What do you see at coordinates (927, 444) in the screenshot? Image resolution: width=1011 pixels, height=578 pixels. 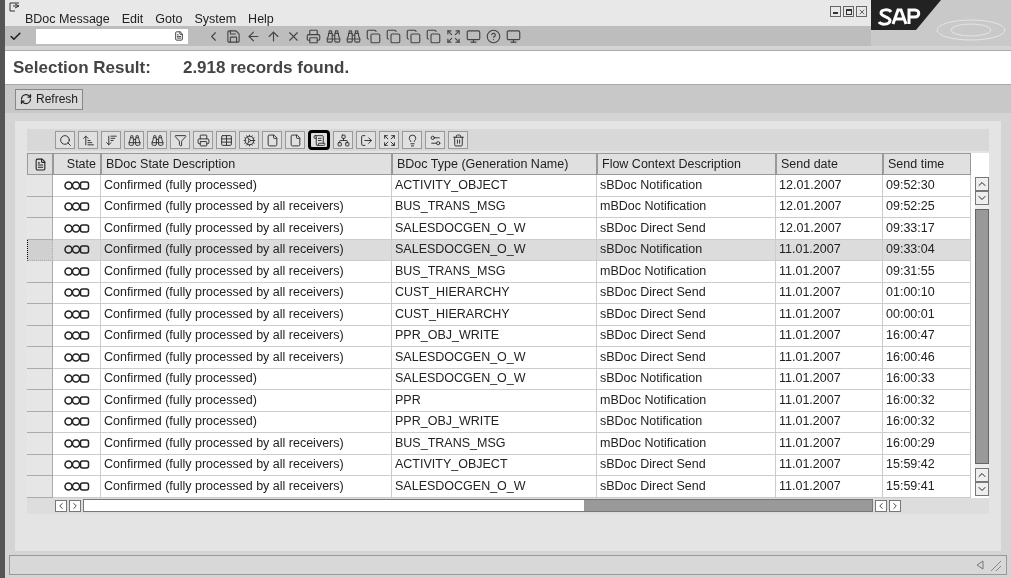 I see `table-cell: 16:00:29` at bounding box center [927, 444].